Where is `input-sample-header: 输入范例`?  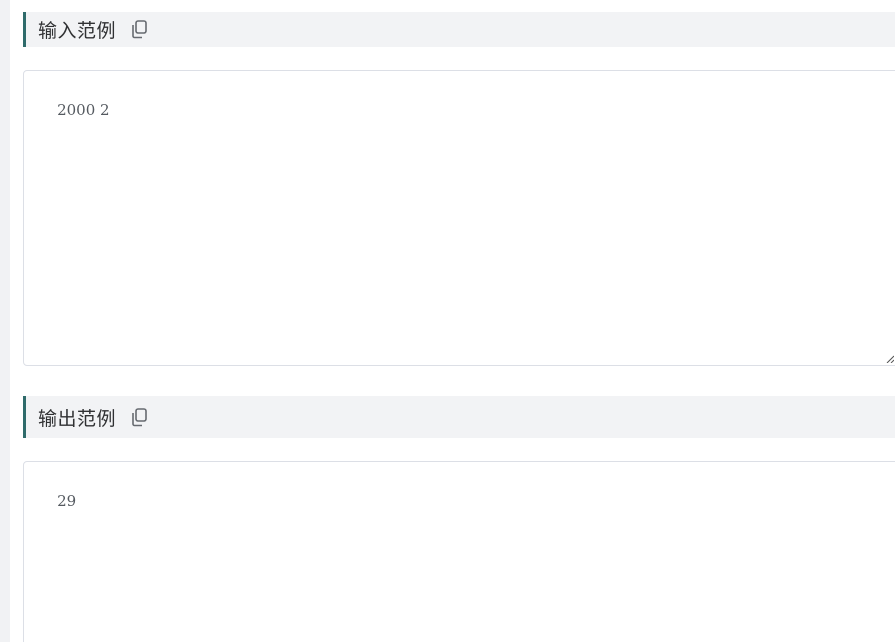 input-sample-header: 输入范例 is located at coordinates (459, 29).